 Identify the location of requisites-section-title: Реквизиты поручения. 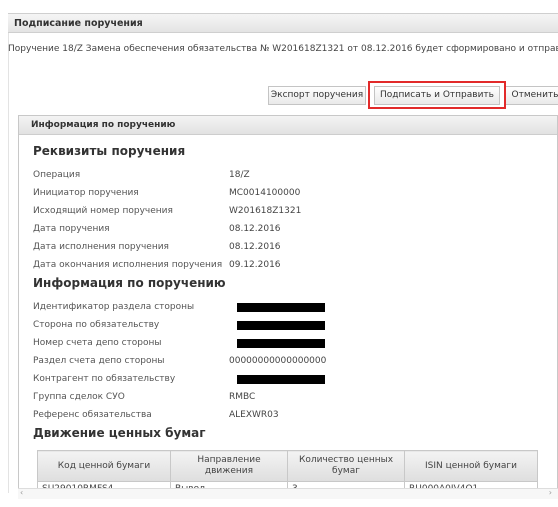
(109, 151).